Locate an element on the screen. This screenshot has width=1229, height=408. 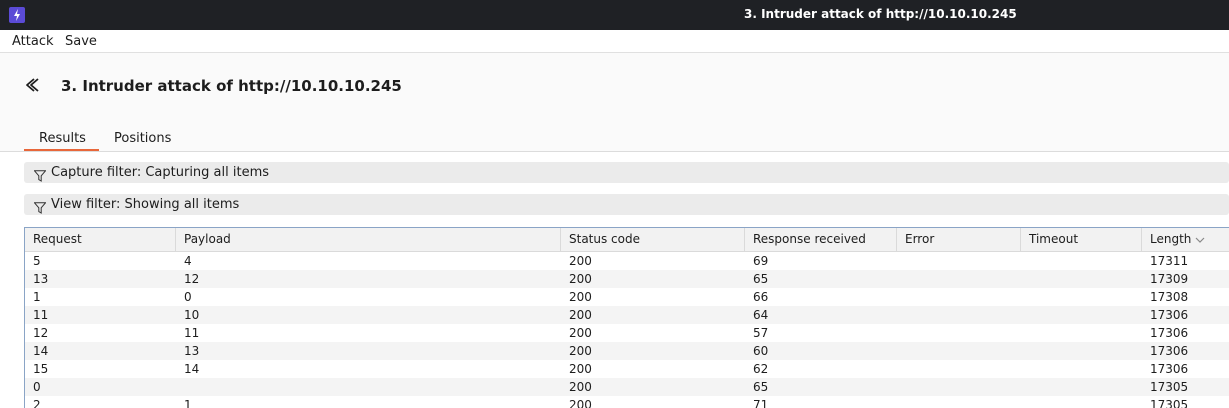
cell-response-received: 66 is located at coordinates (761, 297).